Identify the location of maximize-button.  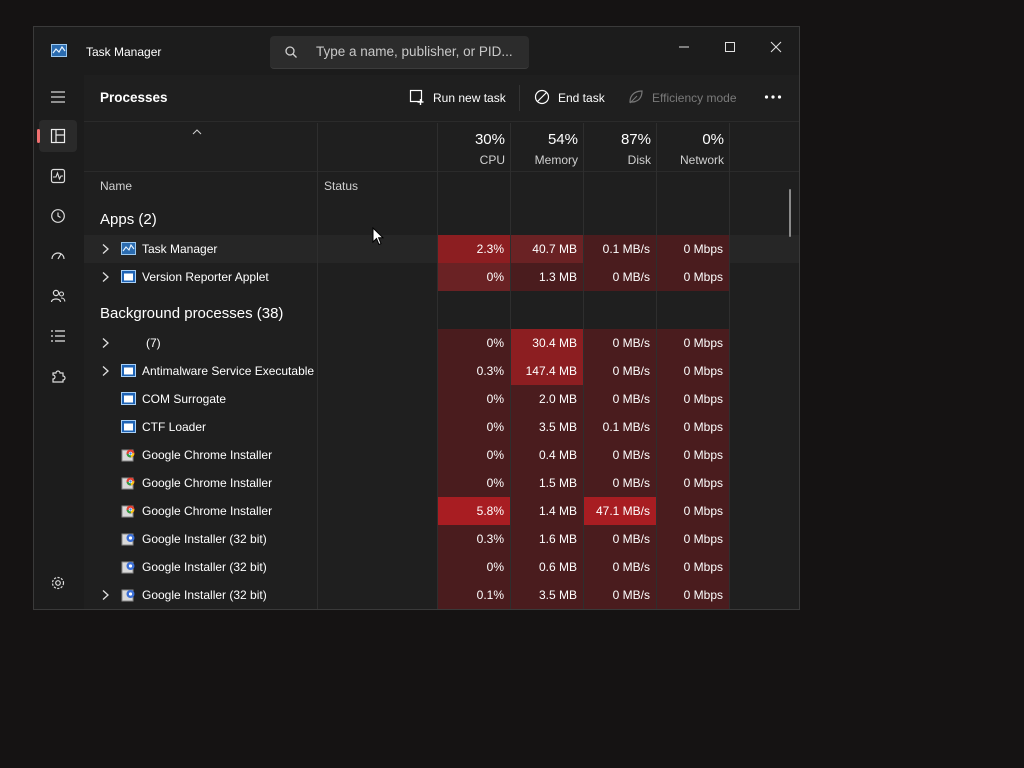
(730, 48).